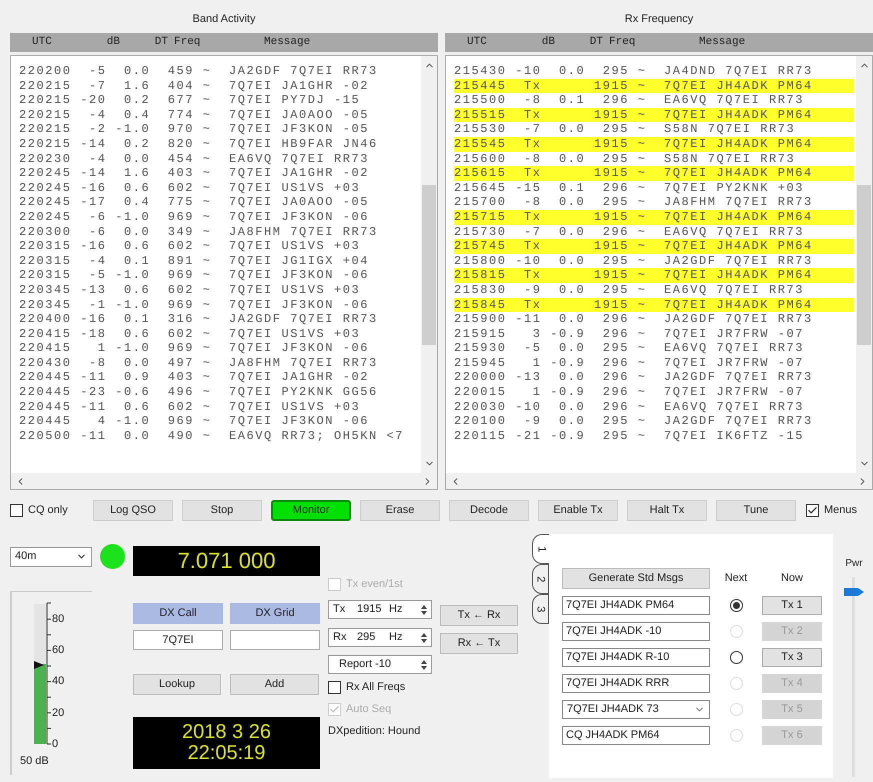  I want to click on message-row: 220445 -23 -0.6 496 ~ 7Q7EI PY2KNK GG56, so click(220, 392).